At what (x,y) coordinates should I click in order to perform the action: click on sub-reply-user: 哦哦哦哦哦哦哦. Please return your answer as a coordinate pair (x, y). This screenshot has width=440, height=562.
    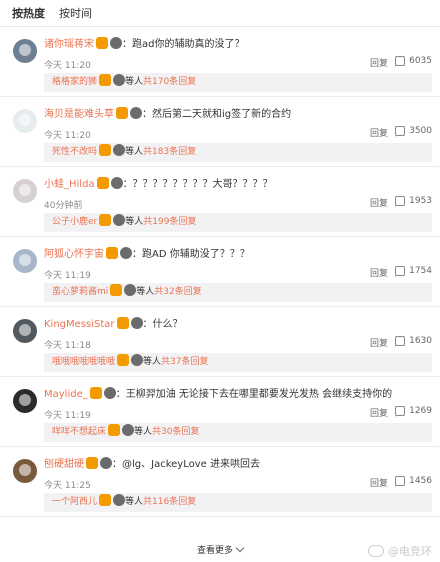
    Looking at the image, I should click on (83, 362).